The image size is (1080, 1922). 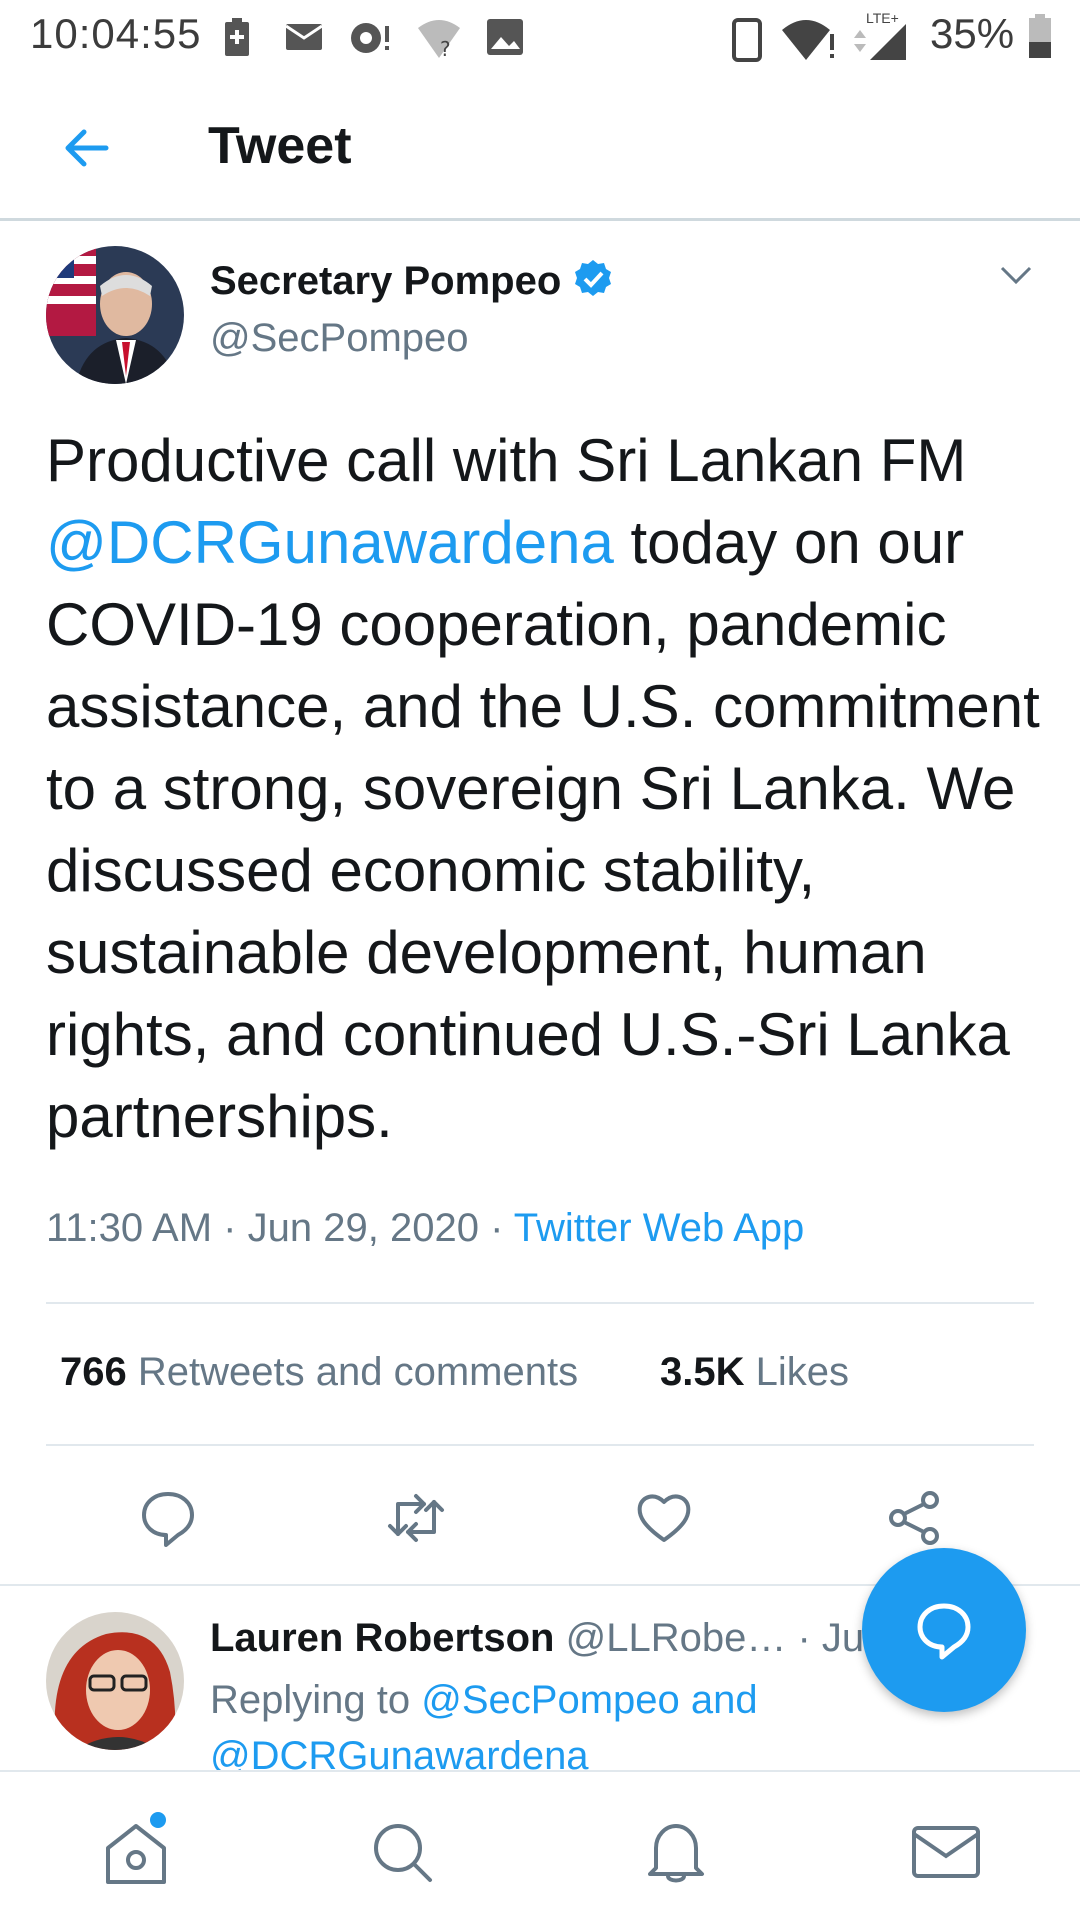 What do you see at coordinates (402, 1852) in the screenshot?
I see `search-icon` at bounding box center [402, 1852].